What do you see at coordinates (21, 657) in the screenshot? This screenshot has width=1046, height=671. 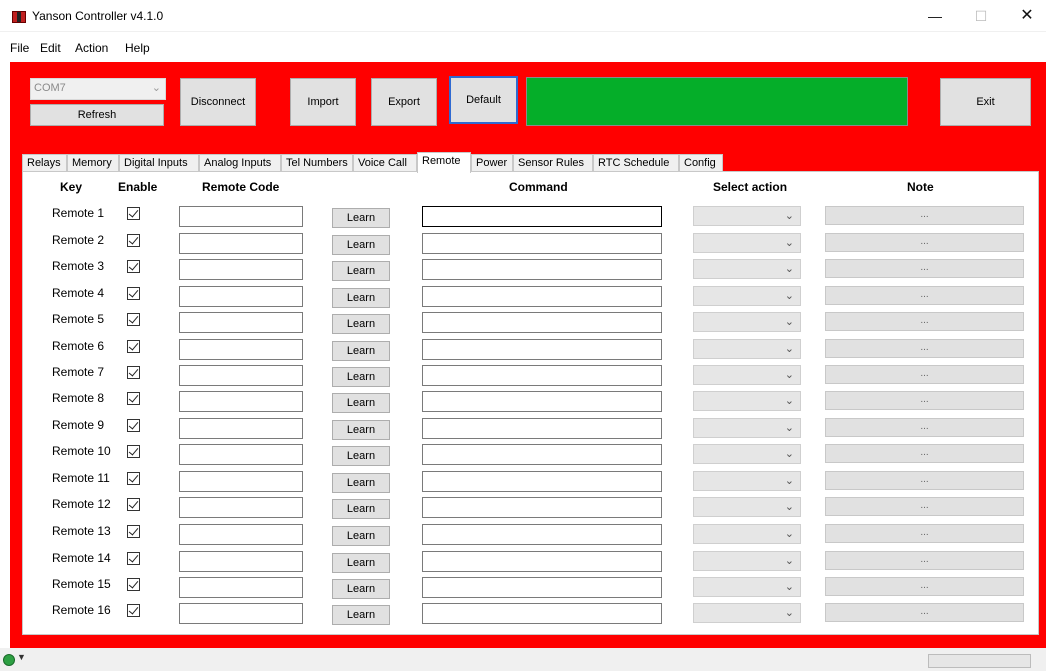 I see `dropdown-caret-icon: ▼` at bounding box center [21, 657].